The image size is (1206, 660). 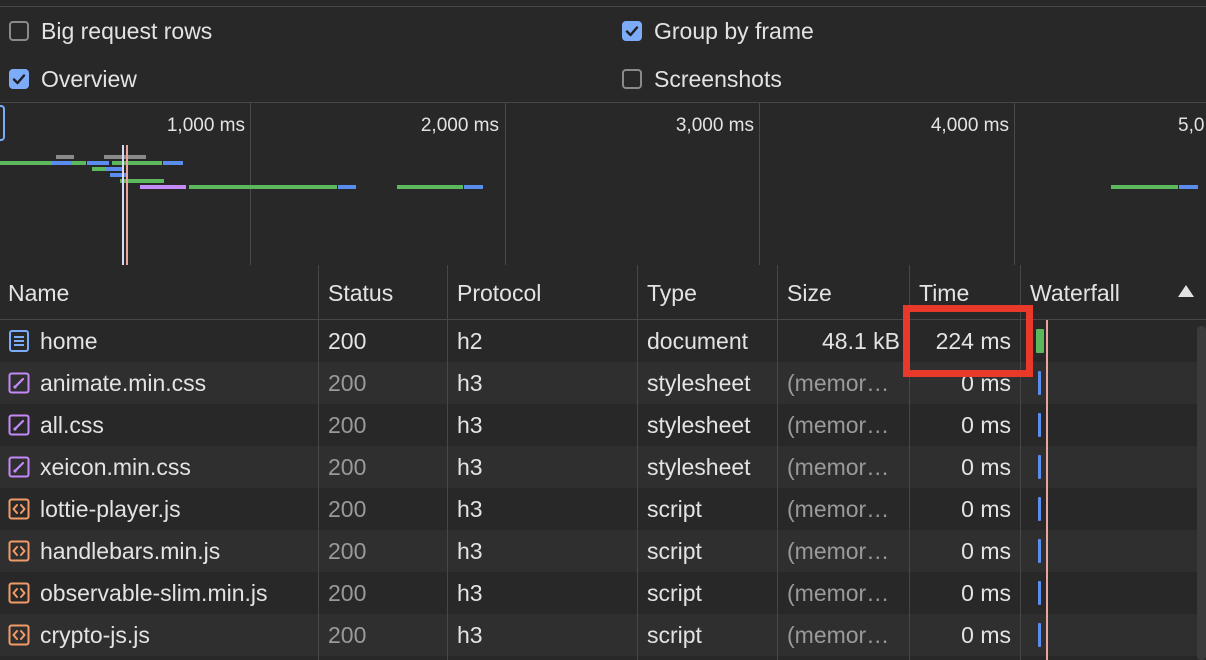 I want to click on overview-option: Overview, so click(x=73, y=79).